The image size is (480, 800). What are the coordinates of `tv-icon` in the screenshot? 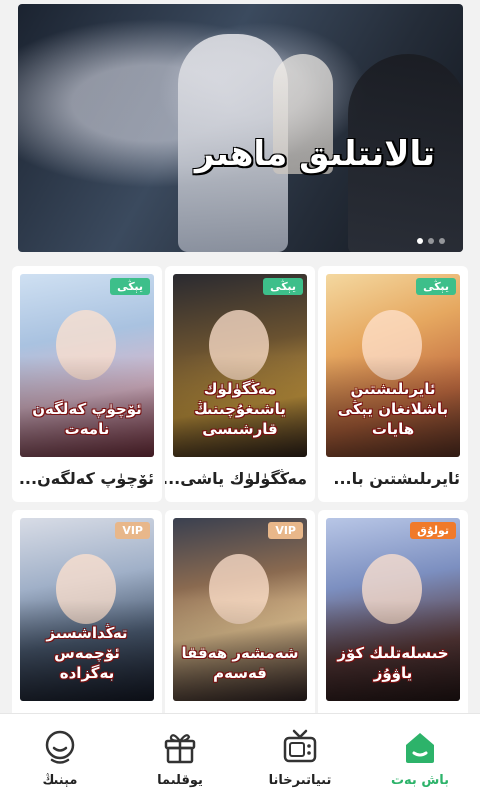 It's located at (300, 745).